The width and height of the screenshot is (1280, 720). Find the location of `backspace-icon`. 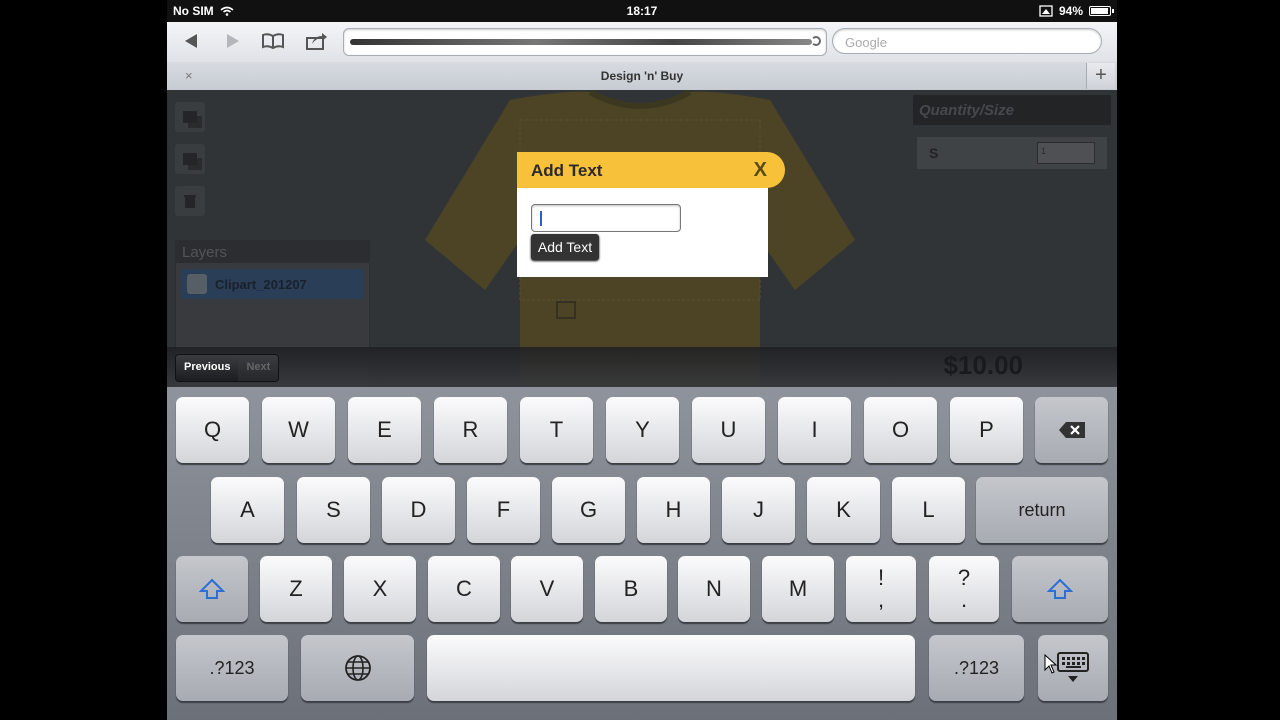

backspace-icon is located at coordinates (1071, 430).